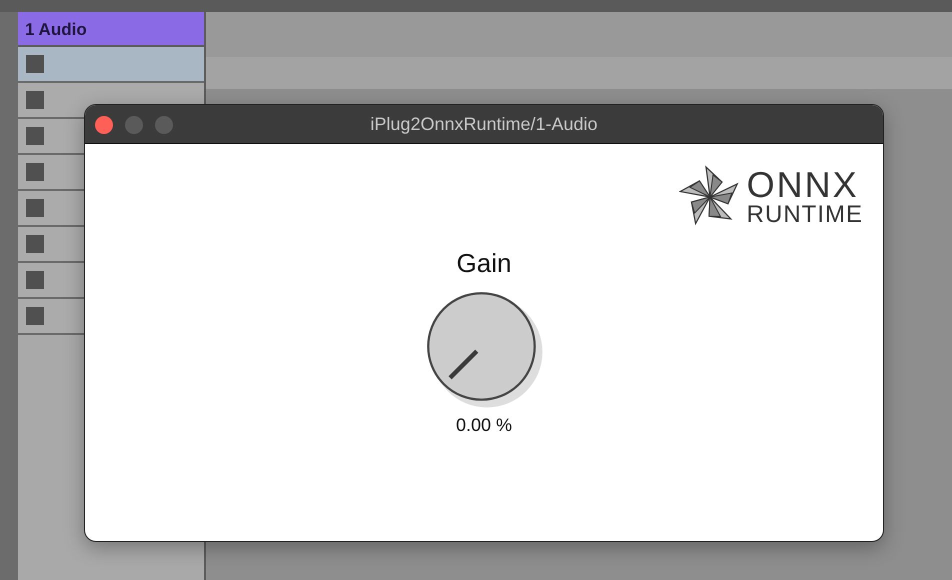  I want to click on track-header: 1 Audio, so click(111, 29).